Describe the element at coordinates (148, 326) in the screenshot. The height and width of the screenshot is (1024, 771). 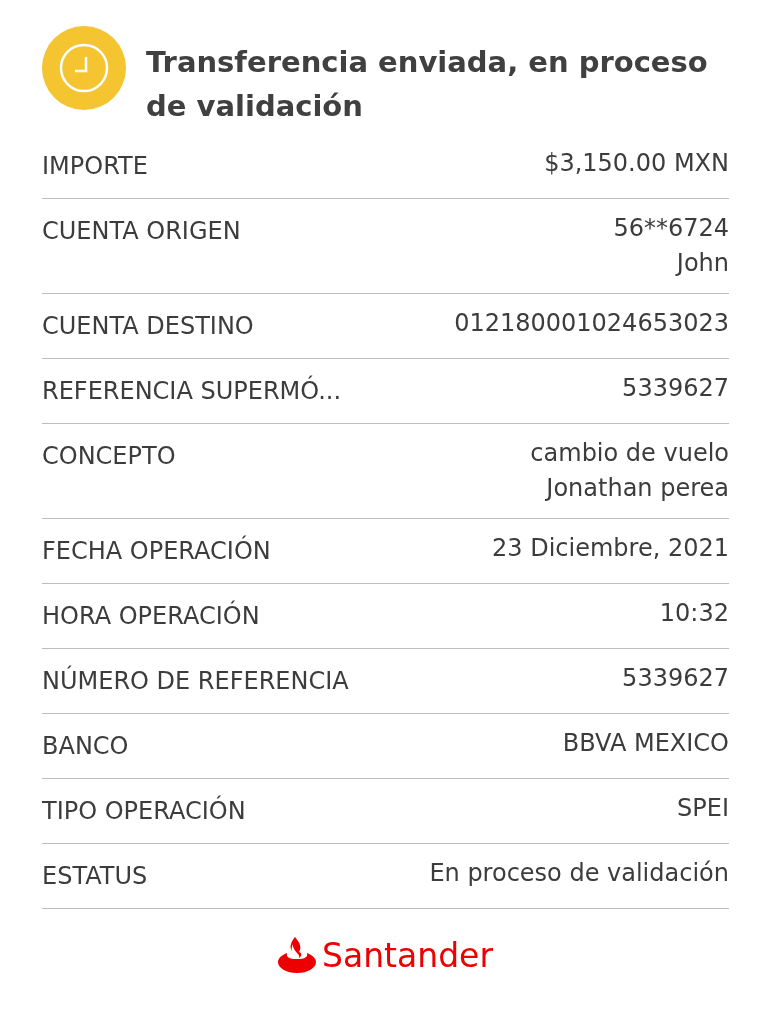
I see `field-label: CUENTA DESTINO` at that location.